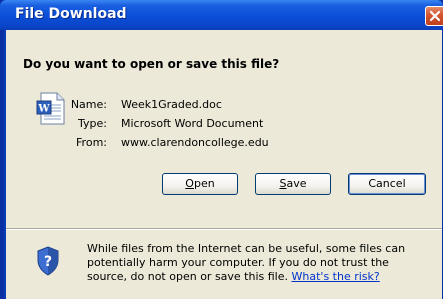 This screenshot has width=443, height=299. I want to click on from-label: From:, so click(91, 142).